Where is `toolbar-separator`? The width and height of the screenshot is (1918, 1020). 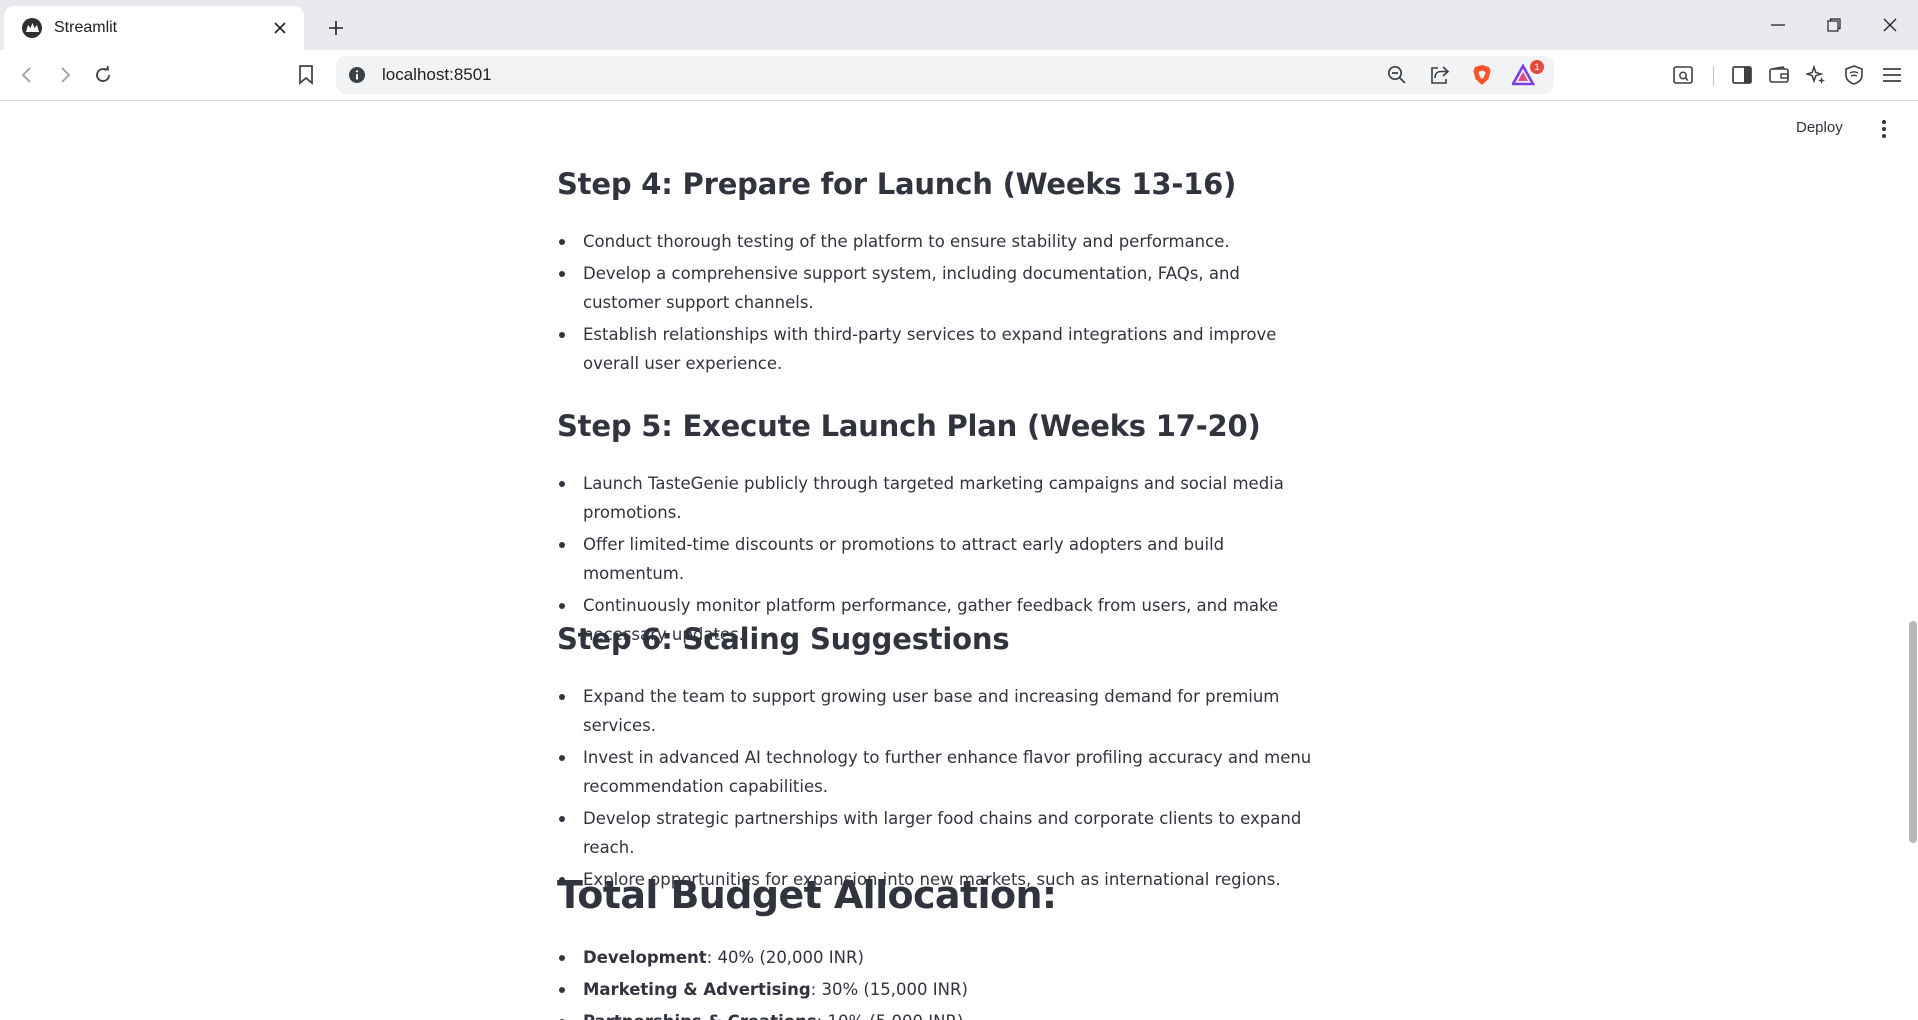
toolbar-separator is located at coordinates (1713, 76).